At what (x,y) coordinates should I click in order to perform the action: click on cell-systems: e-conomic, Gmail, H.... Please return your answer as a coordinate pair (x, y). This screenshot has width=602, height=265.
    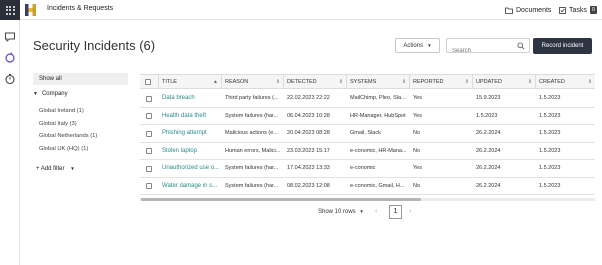
    Looking at the image, I should click on (377, 185).